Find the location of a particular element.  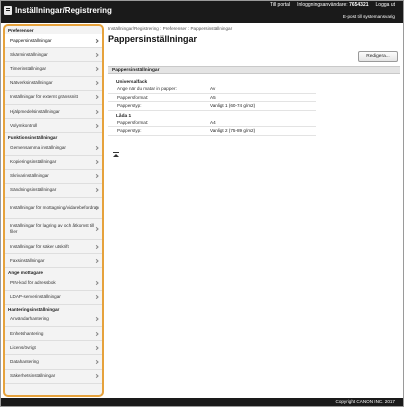

sidebar-item-label: Hjälpmedelsinställningar is located at coordinates (35, 111).